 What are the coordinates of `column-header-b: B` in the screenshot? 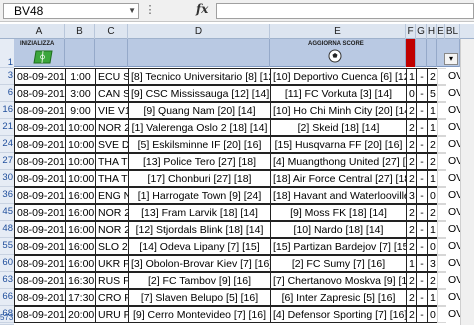 It's located at (80, 31).